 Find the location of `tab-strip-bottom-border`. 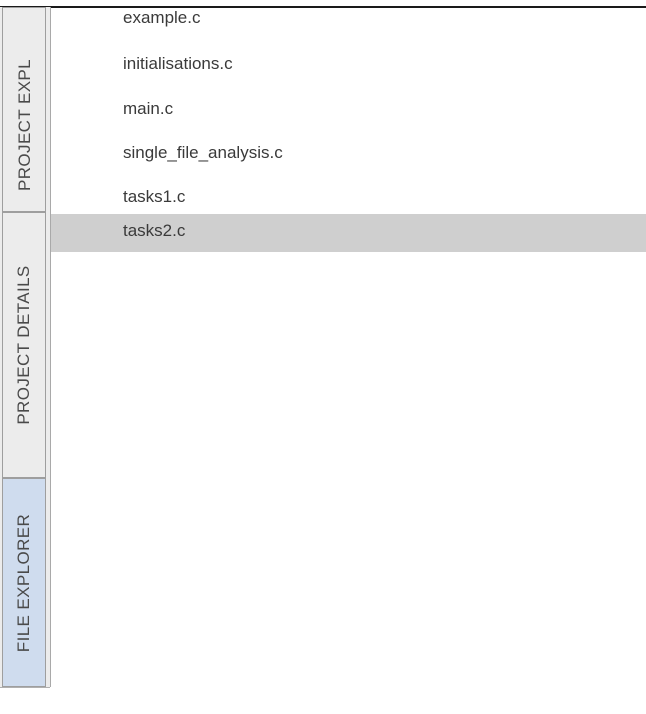

tab-strip-bottom-border is located at coordinates (25, 687).